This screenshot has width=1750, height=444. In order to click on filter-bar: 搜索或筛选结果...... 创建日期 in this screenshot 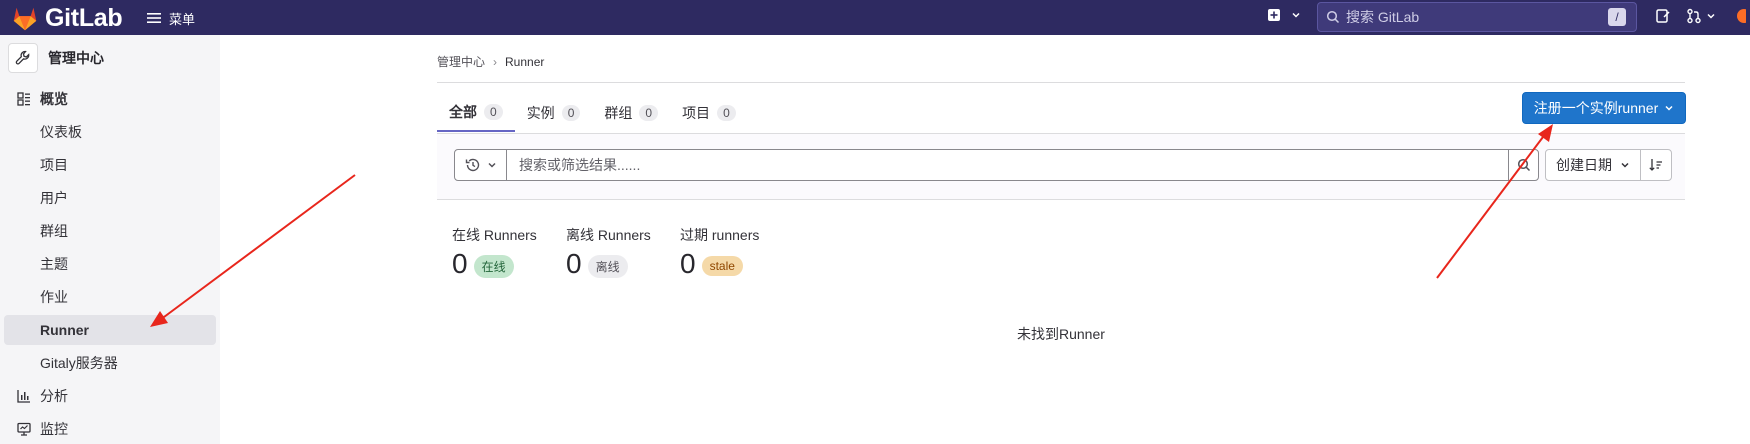, I will do `click(1061, 166)`.